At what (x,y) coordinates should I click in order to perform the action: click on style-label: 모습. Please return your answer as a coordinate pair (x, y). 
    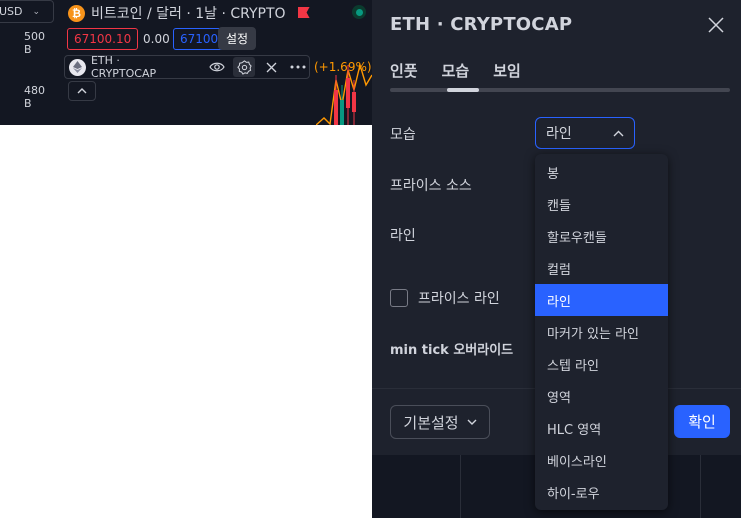
    Looking at the image, I should click on (403, 135).